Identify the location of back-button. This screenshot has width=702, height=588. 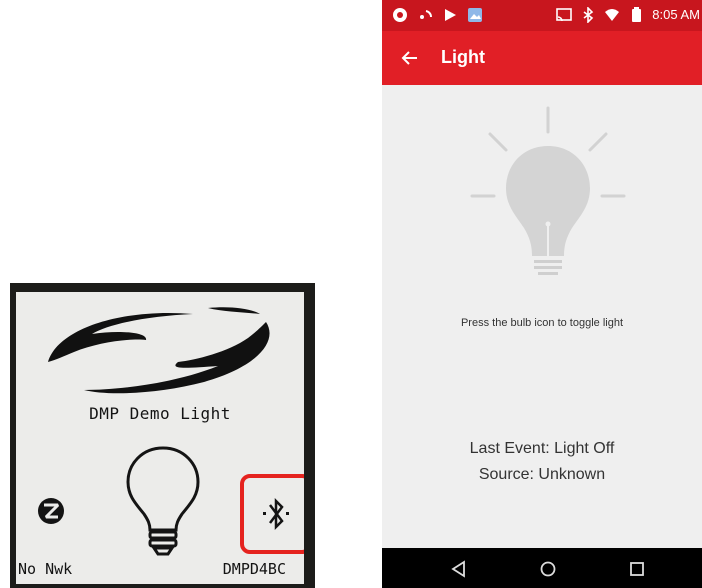
(410, 58).